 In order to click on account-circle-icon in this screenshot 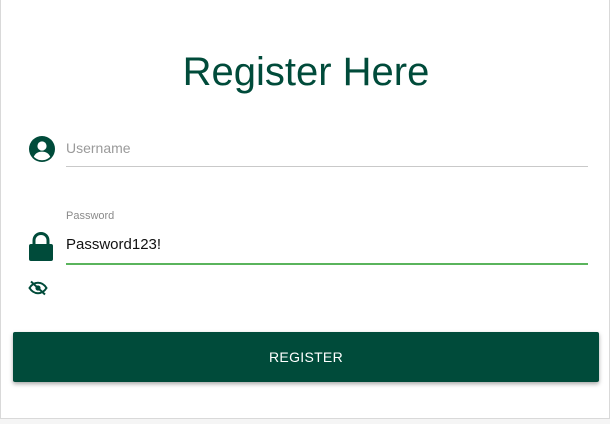, I will do `click(42, 149)`.